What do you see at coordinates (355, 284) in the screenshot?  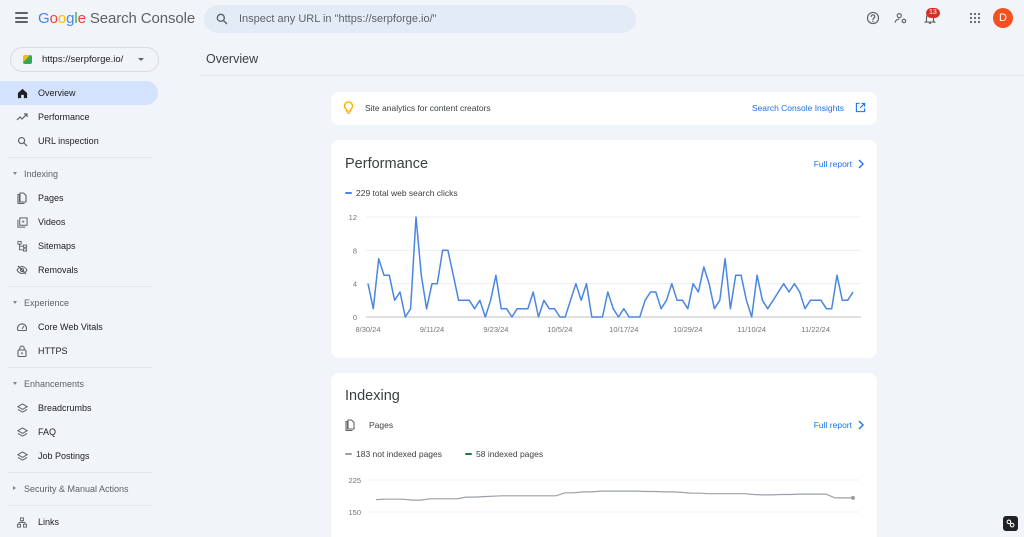 I see `y-tick-label: 4` at bounding box center [355, 284].